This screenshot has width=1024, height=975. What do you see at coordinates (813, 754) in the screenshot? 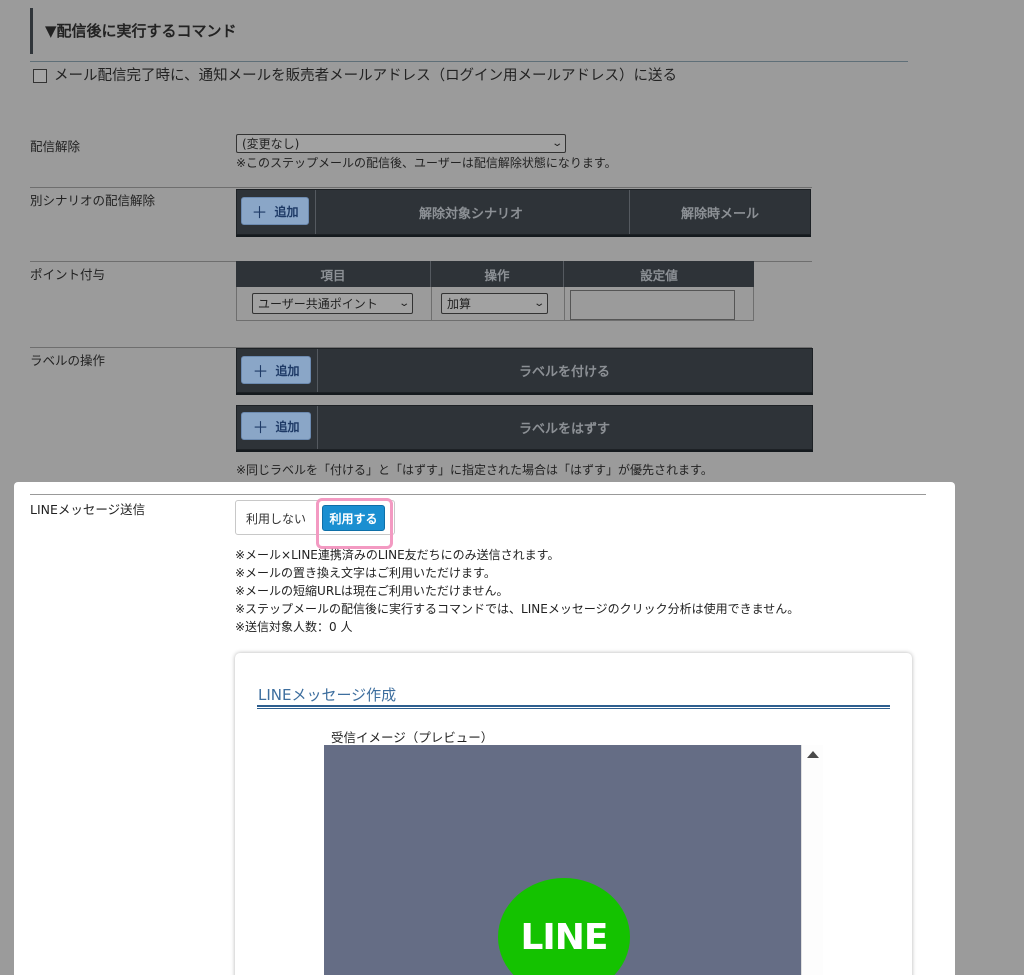
I see `scroll-up-icon` at bounding box center [813, 754].